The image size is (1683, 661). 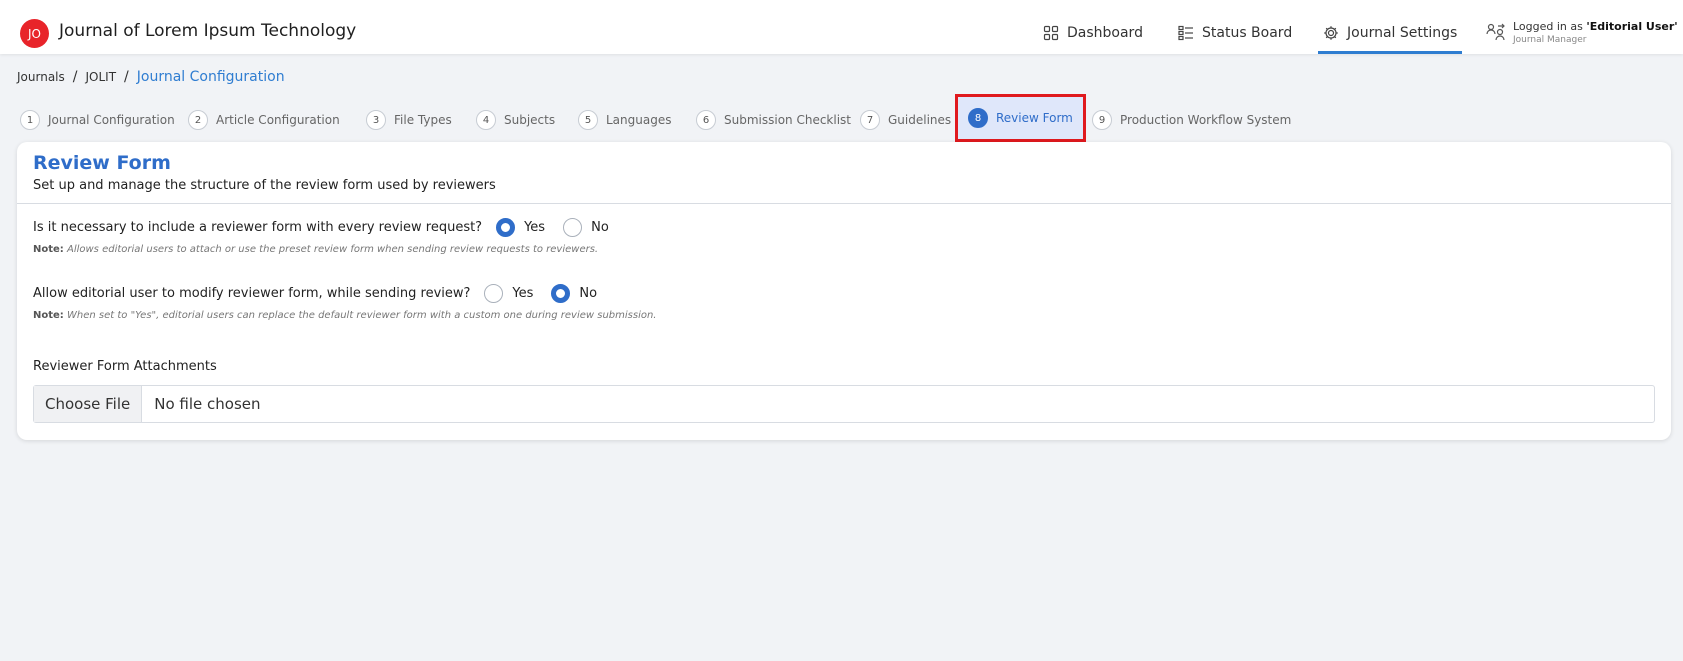 I want to click on step-file-types: 3 File Types, so click(x=409, y=120).